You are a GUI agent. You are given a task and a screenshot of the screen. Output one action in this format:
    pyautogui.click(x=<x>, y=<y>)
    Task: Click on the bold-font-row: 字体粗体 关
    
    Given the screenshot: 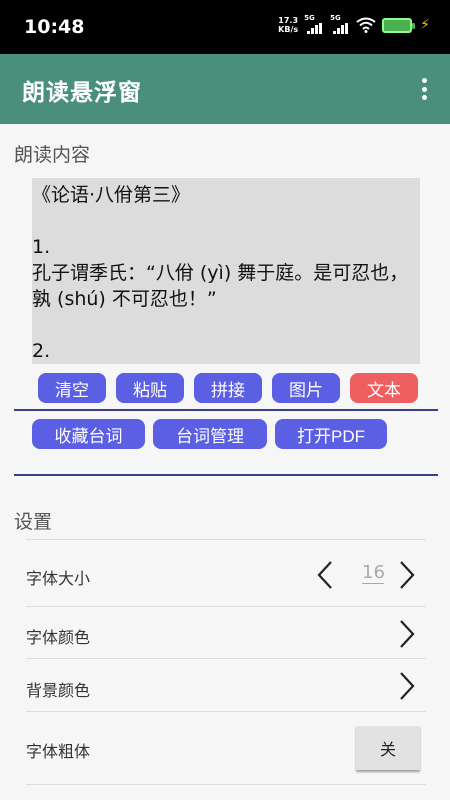 What is the action you would take?
    pyautogui.click(x=226, y=747)
    